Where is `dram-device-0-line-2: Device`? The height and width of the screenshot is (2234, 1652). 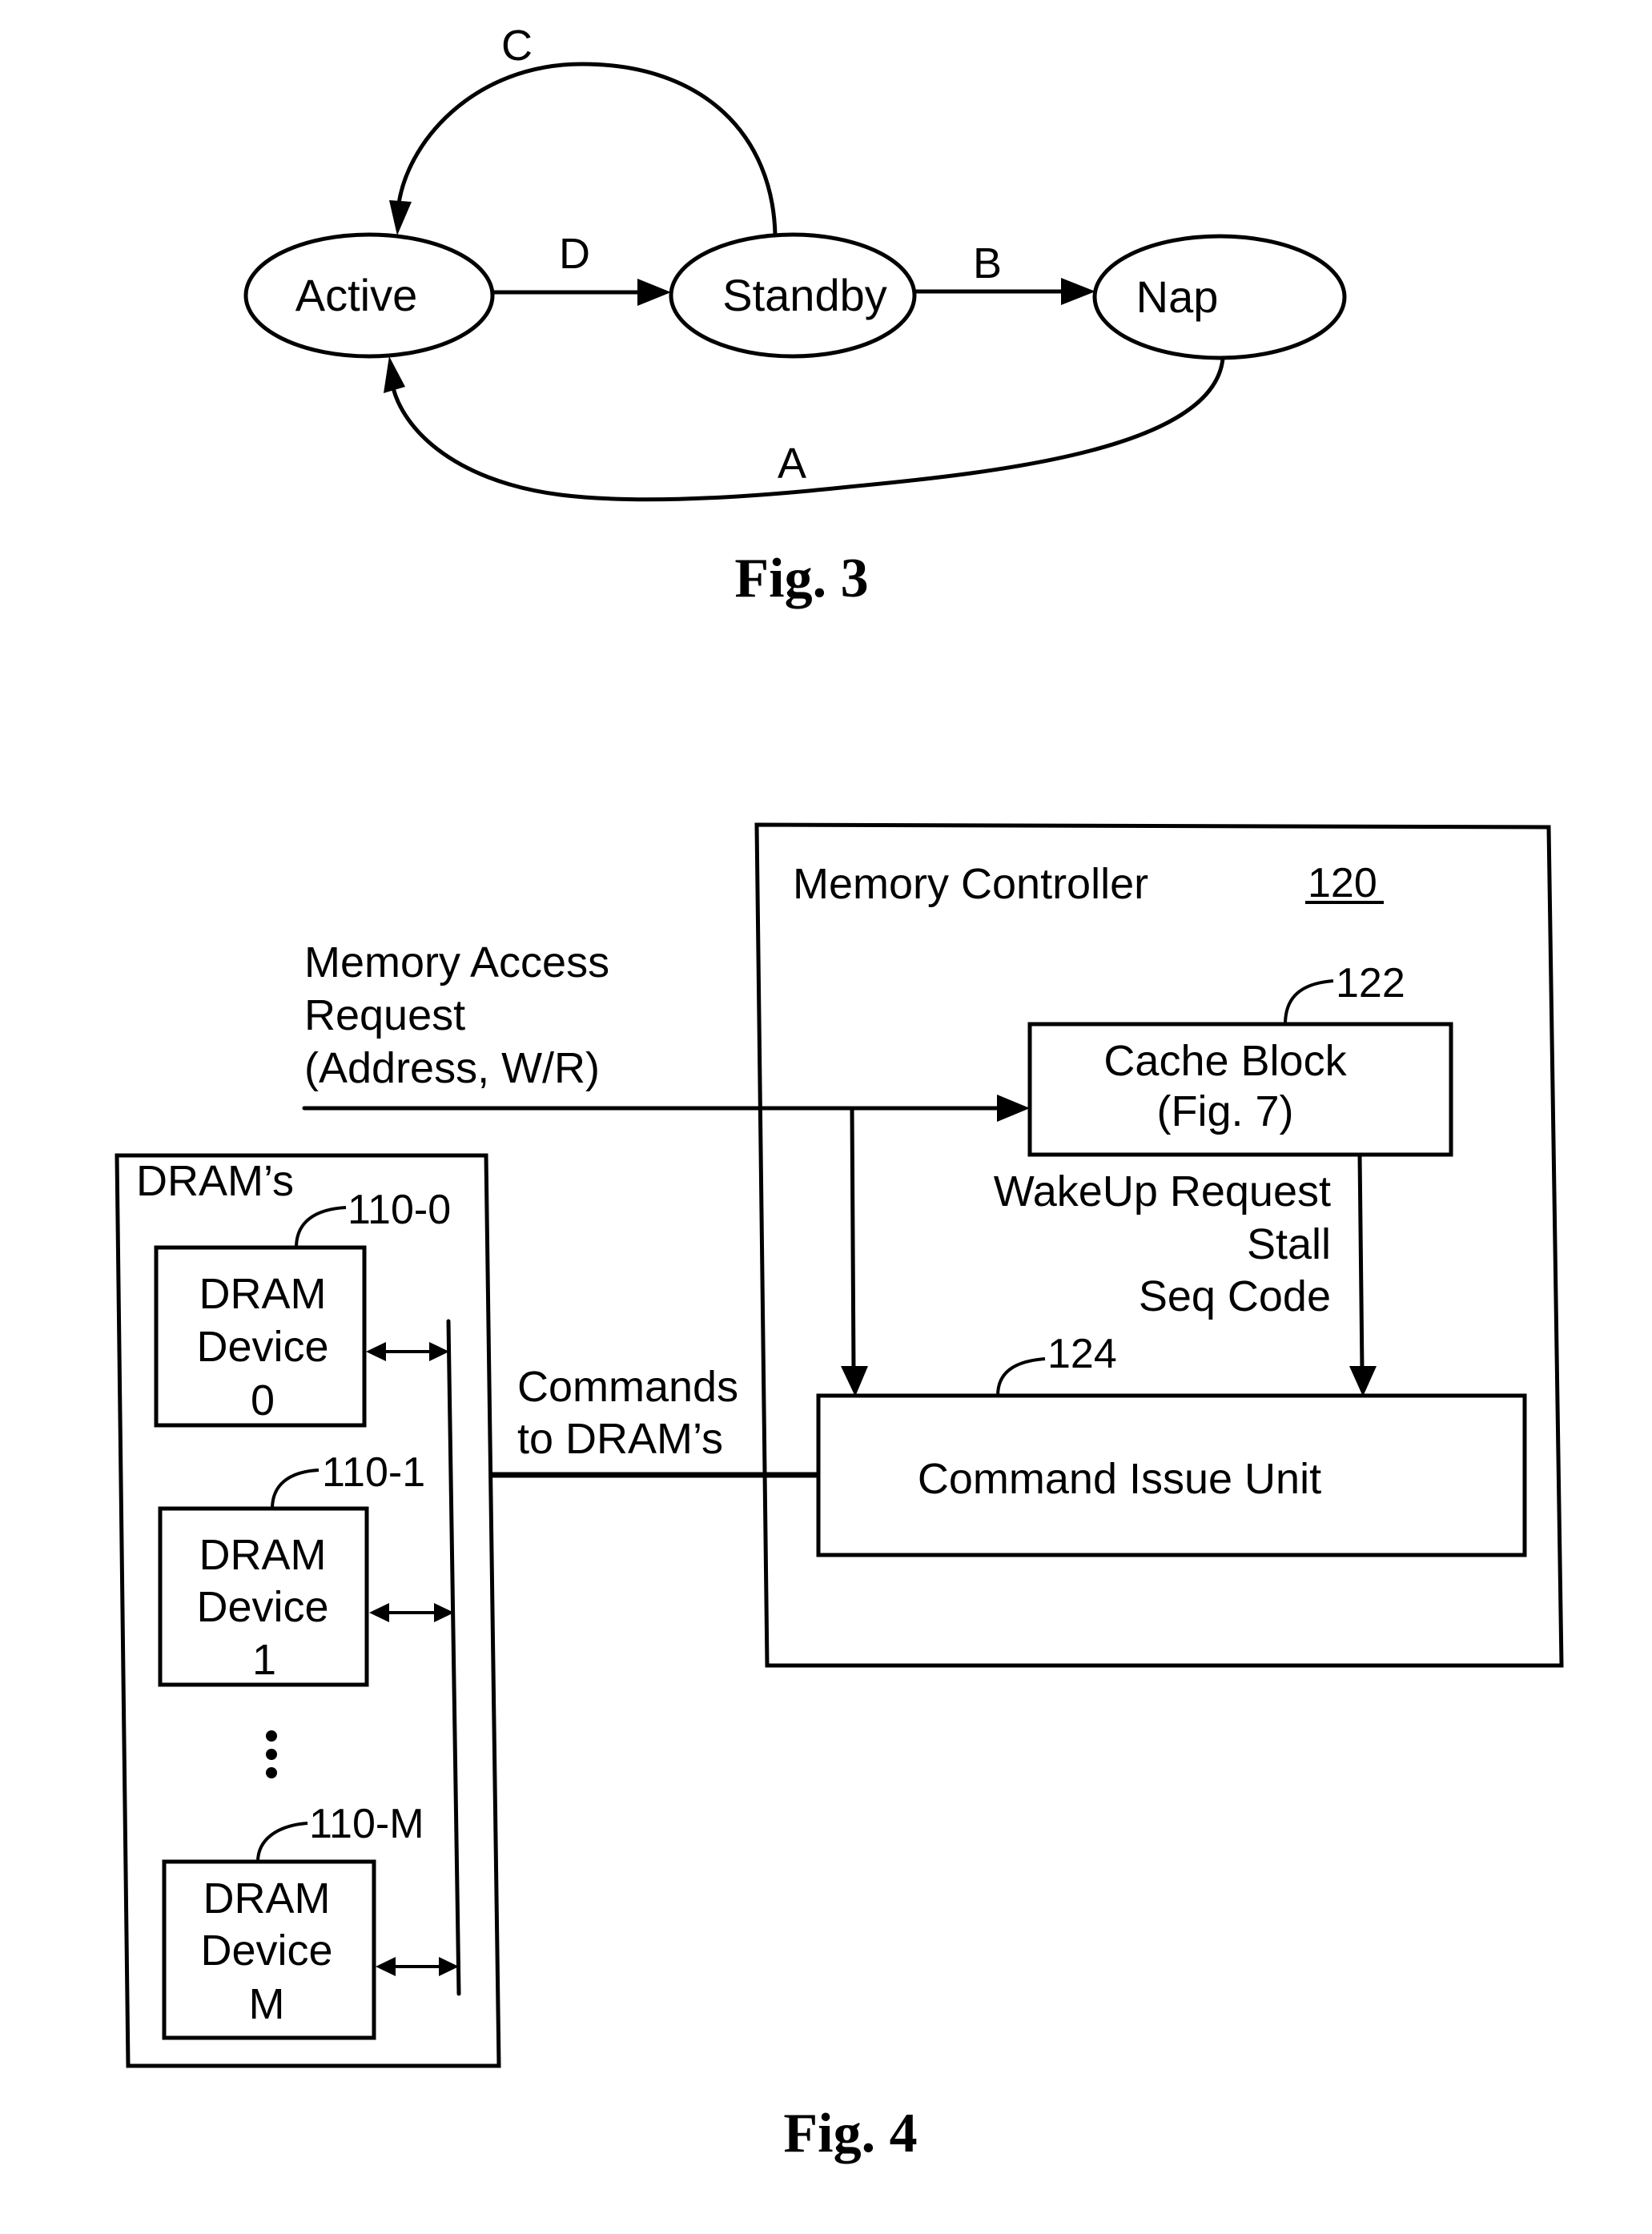 dram-device-0-line-2: Device is located at coordinates (262, 1347).